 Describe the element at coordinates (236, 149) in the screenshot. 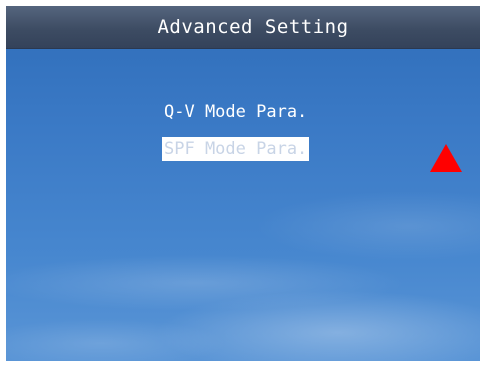

I see `menu-item-spf-mode-para: SPF Mode Para.` at that location.